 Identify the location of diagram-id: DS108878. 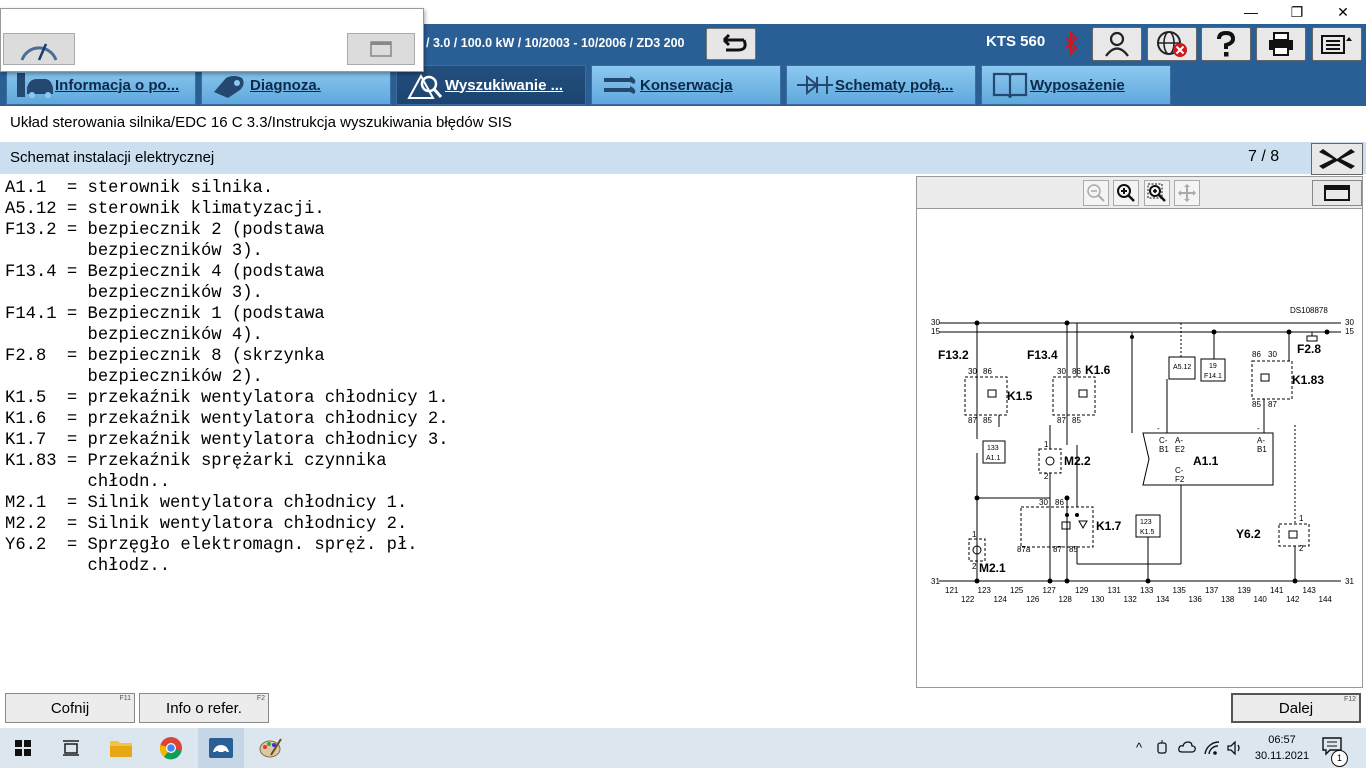
(1309, 310).